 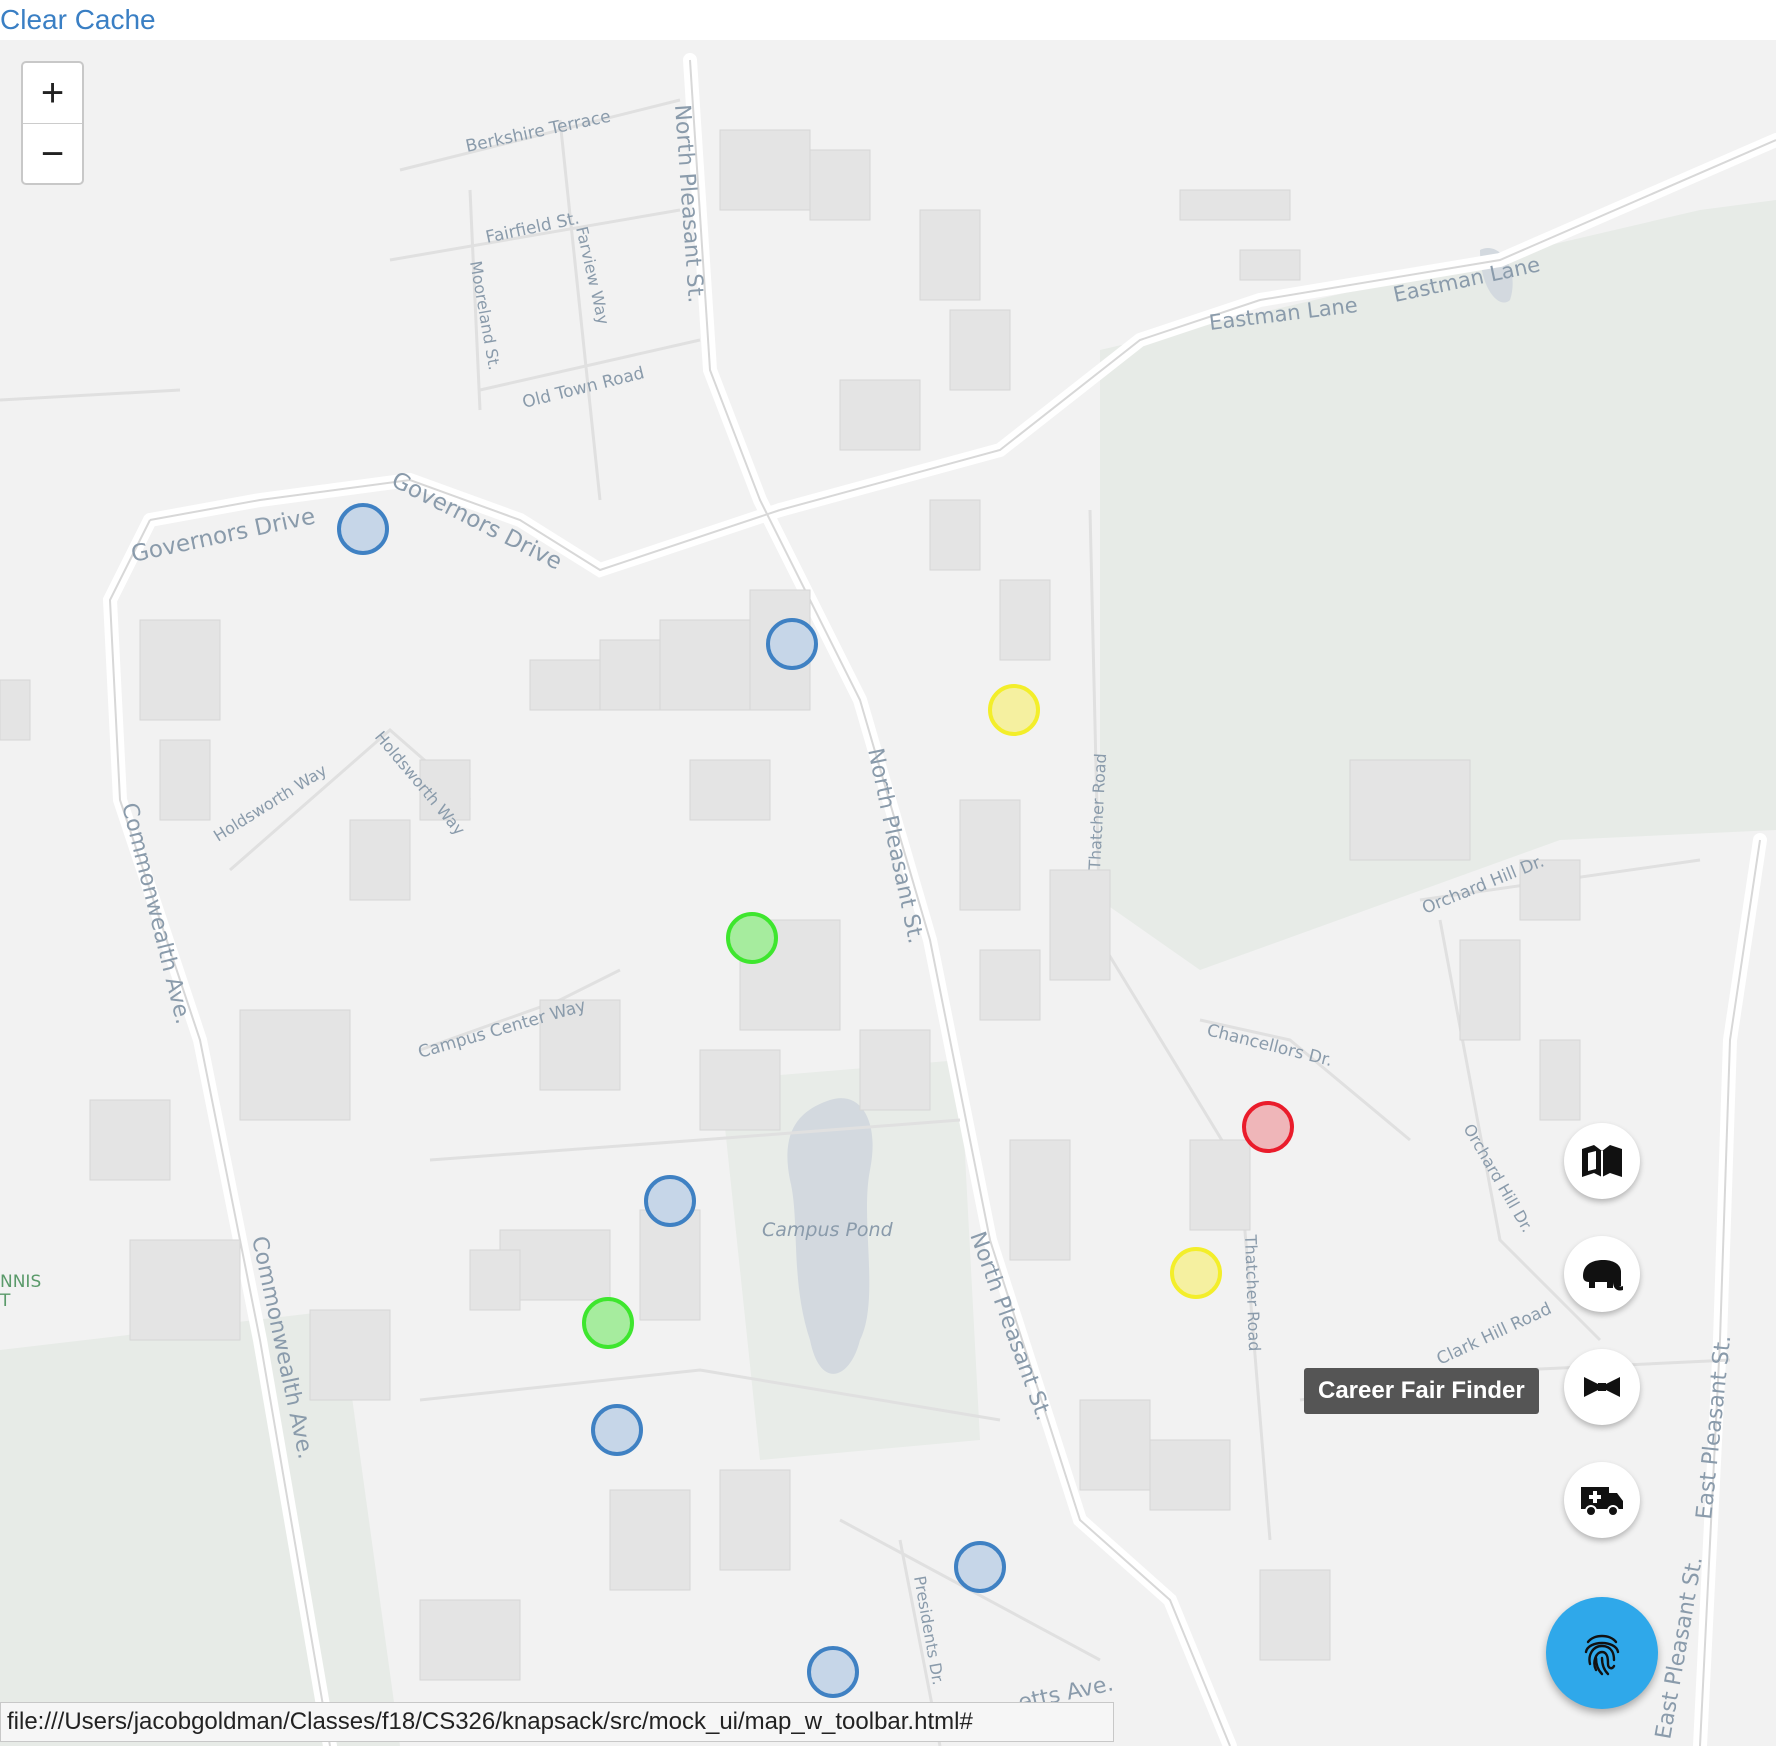 I want to click on elephant-icon, so click(x=1603, y=1275).